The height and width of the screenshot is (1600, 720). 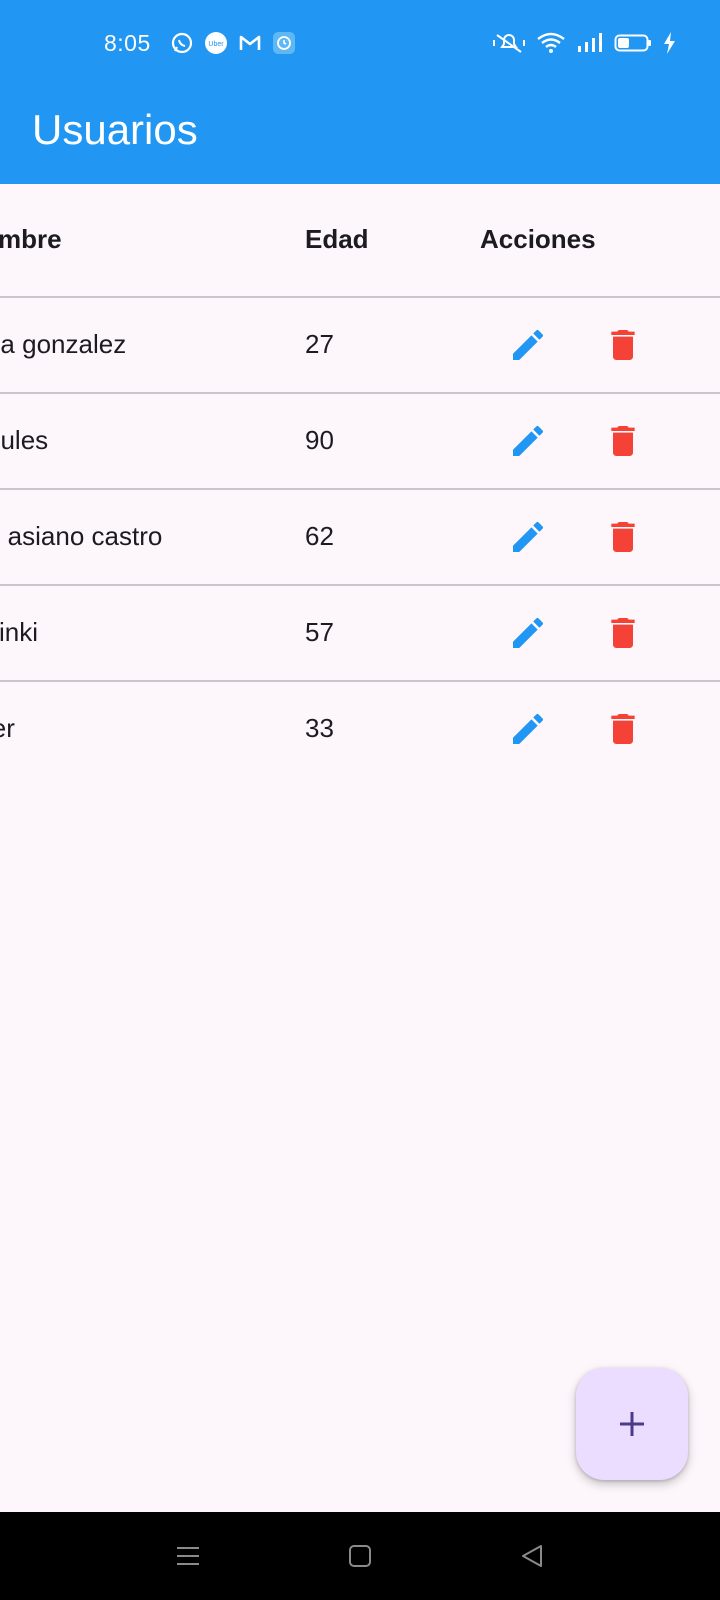 I want to click on page-title: Usuarios, so click(x=115, y=129).